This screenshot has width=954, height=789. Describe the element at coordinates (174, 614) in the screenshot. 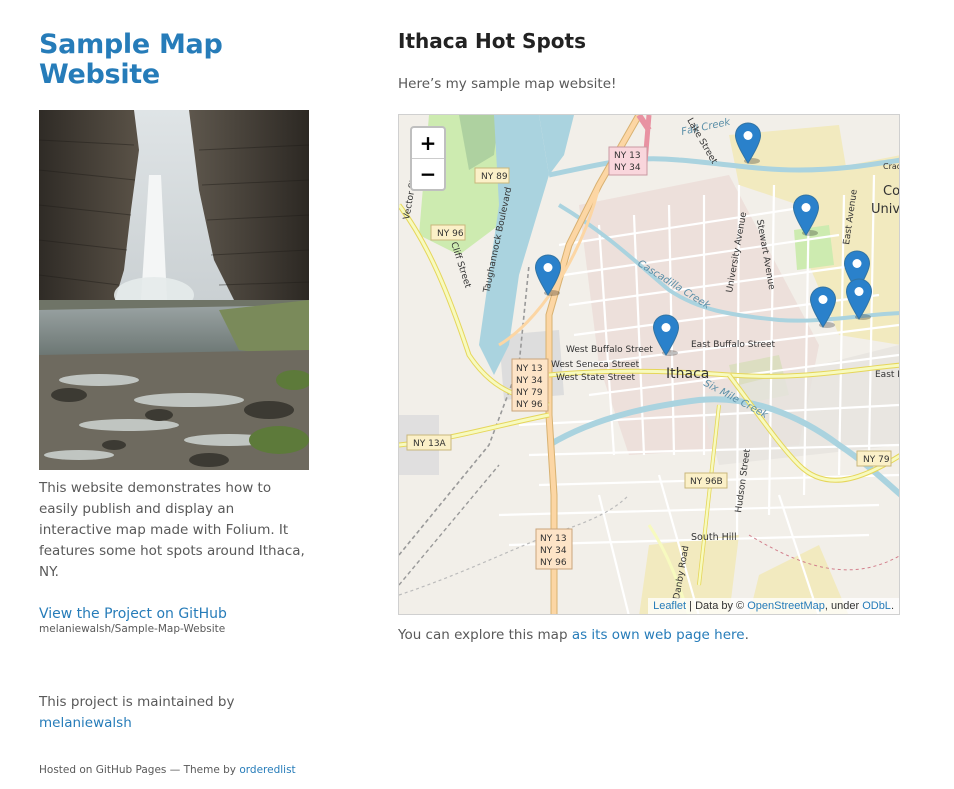

I see `github-project-link: View the Project on GitHub` at that location.